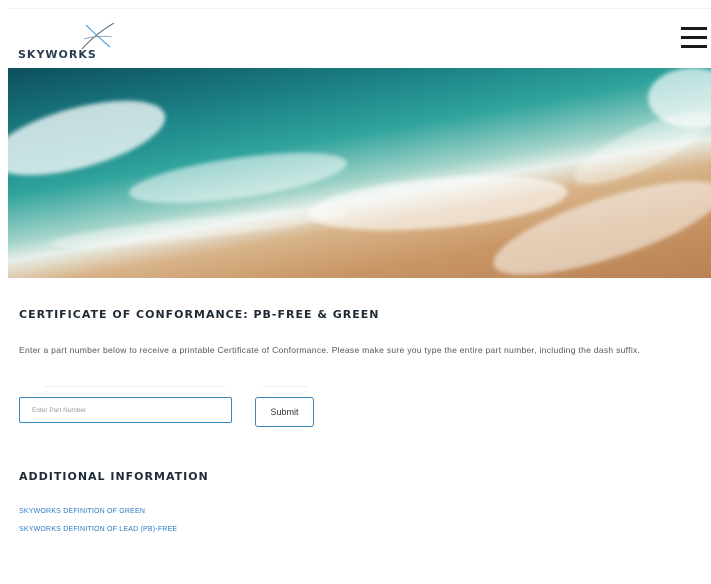 Image resolution: width=711 pixels, height=584 pixels. Describe the element at coordinates (125, 410) in the screenshot. I see `part-number-input` at that location.